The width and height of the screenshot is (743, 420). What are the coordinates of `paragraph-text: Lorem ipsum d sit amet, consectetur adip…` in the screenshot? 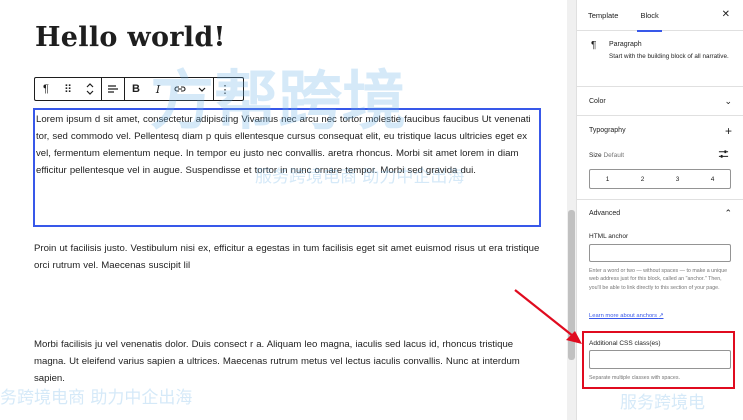 It's located at (283, 145).